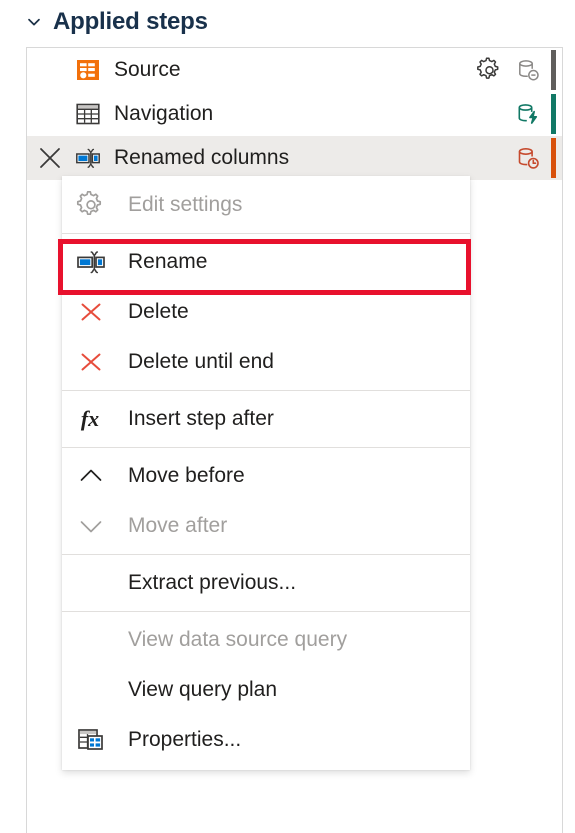  I want to click on rename-step-icon, so click(88, 158).